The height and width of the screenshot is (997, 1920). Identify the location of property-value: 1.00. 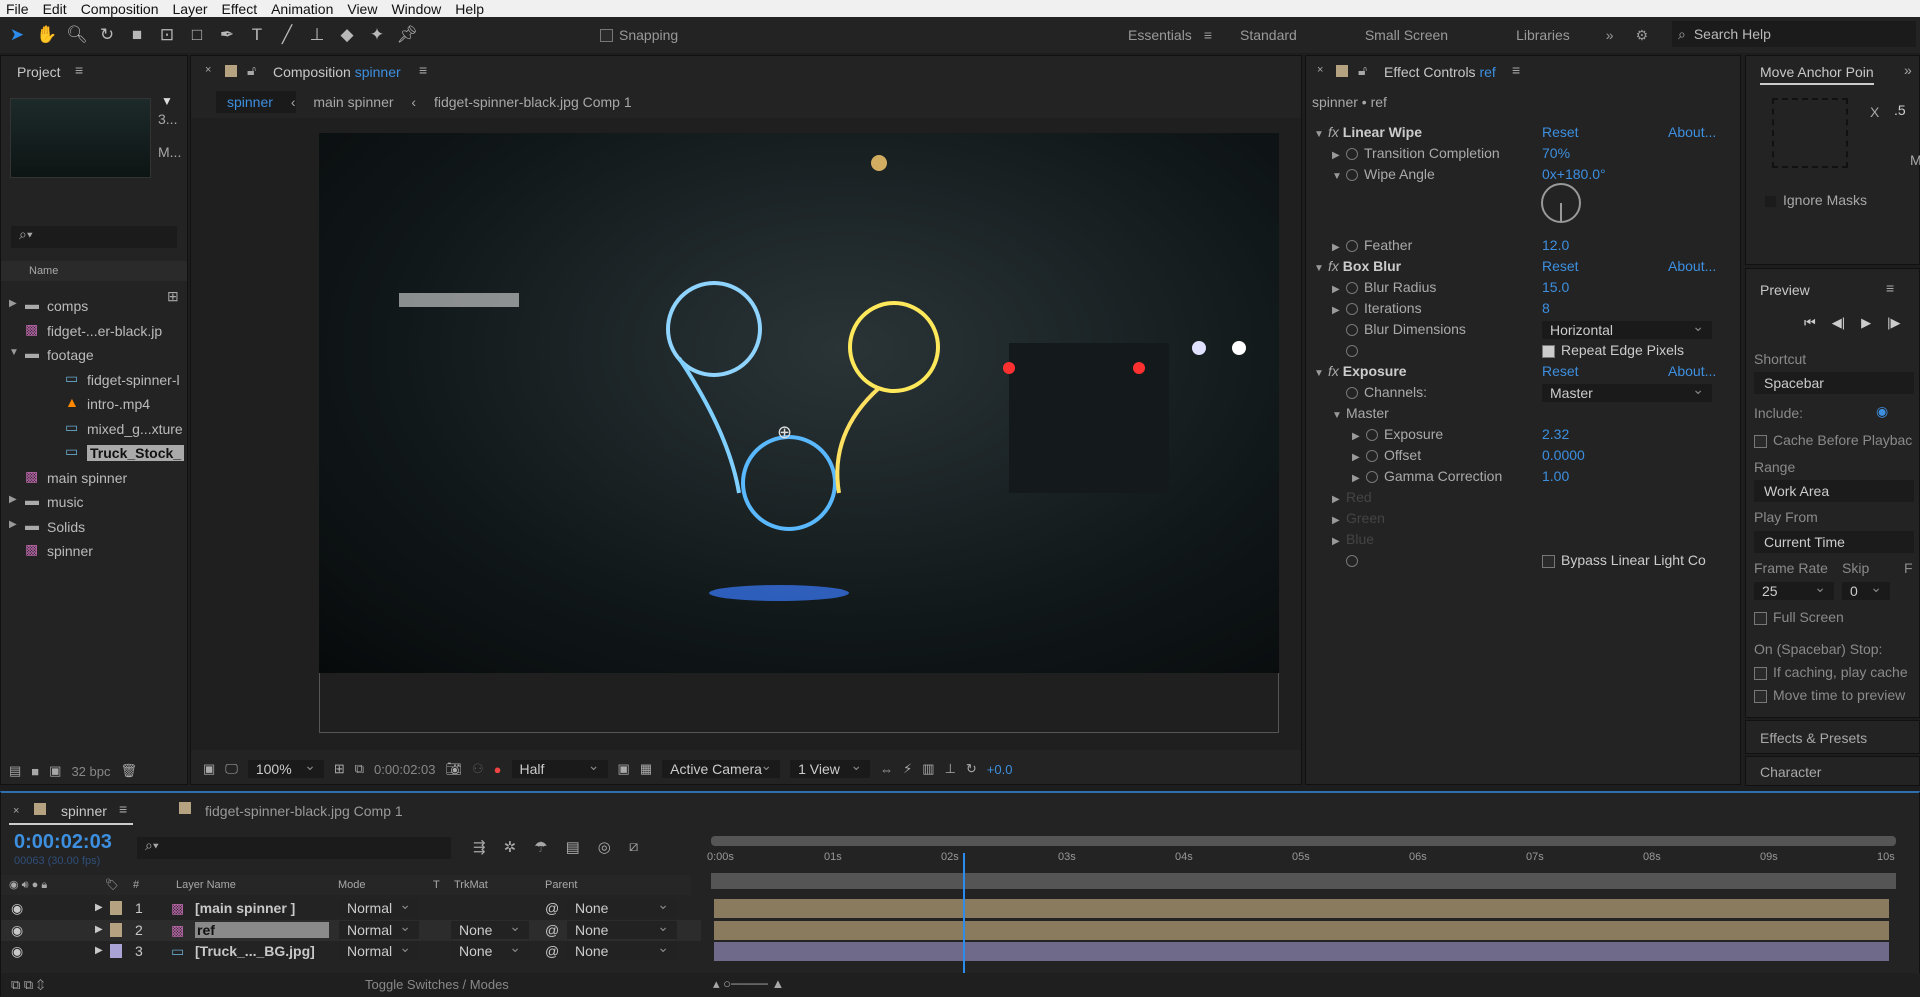
(1555, 476).